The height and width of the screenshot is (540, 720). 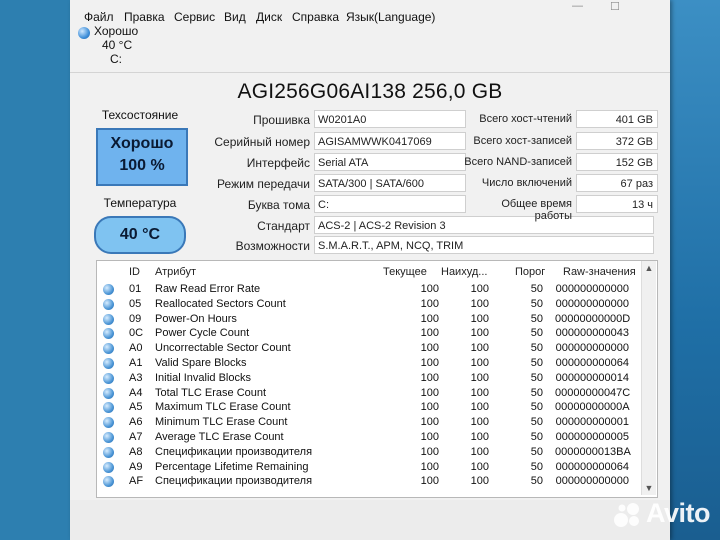 What do you see at coordinates (390, 204) in the screenshot?
I see `field-value: C:` at bounding box center [390, 204].